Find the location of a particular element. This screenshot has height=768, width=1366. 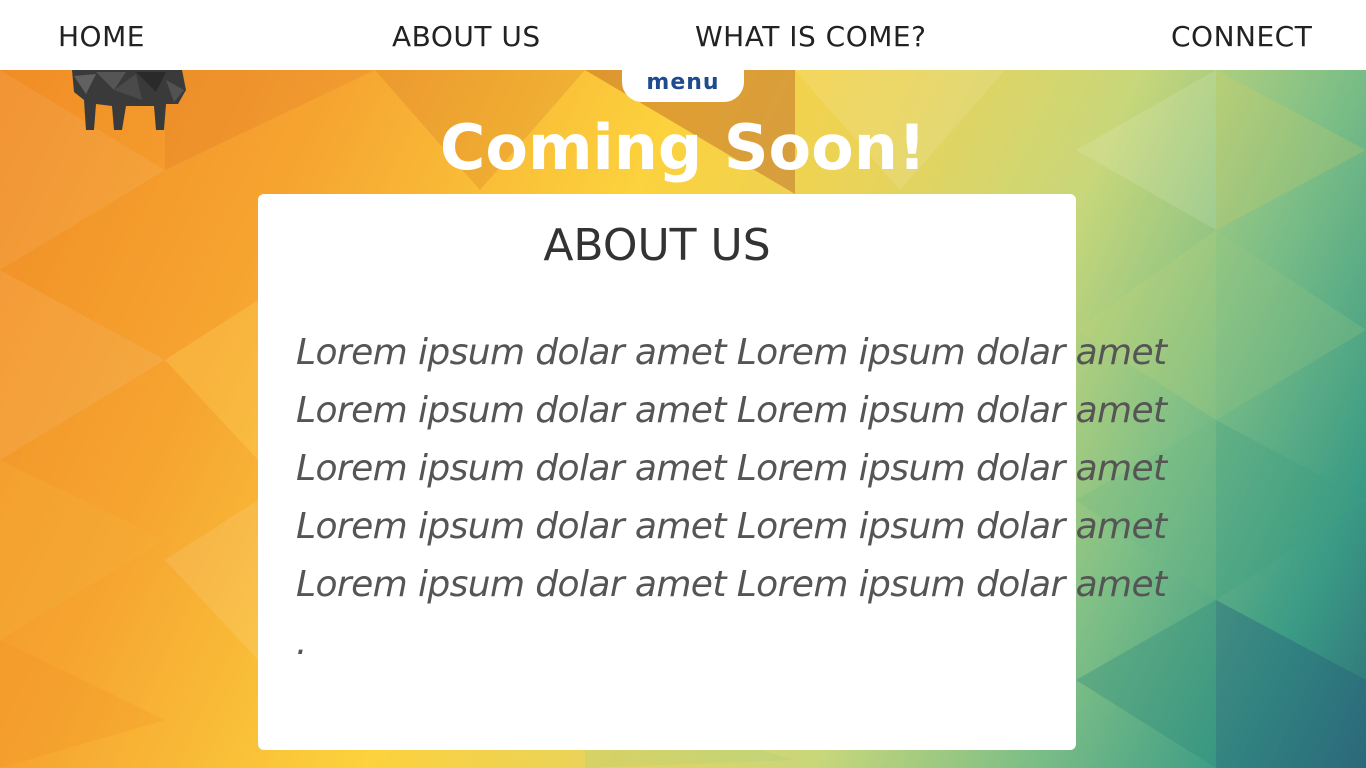

nav-what-is-come-link: WHAT IS COME? is located at coordinates (810, 37).